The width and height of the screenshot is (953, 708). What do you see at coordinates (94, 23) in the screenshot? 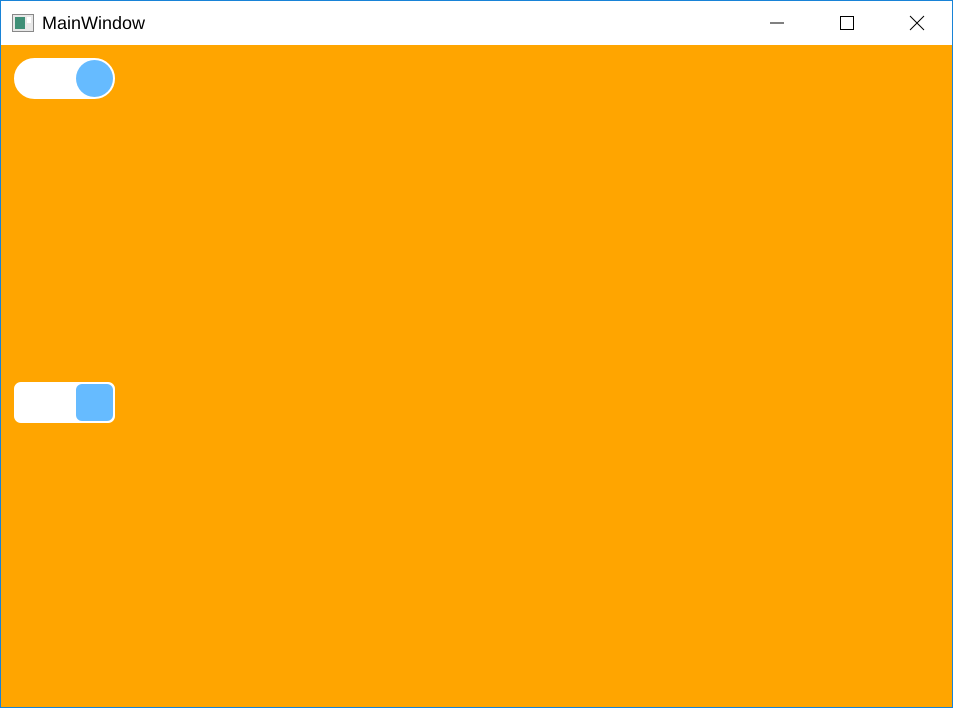
I see `window-title: MainWindow` at bounding box center [94, 23].